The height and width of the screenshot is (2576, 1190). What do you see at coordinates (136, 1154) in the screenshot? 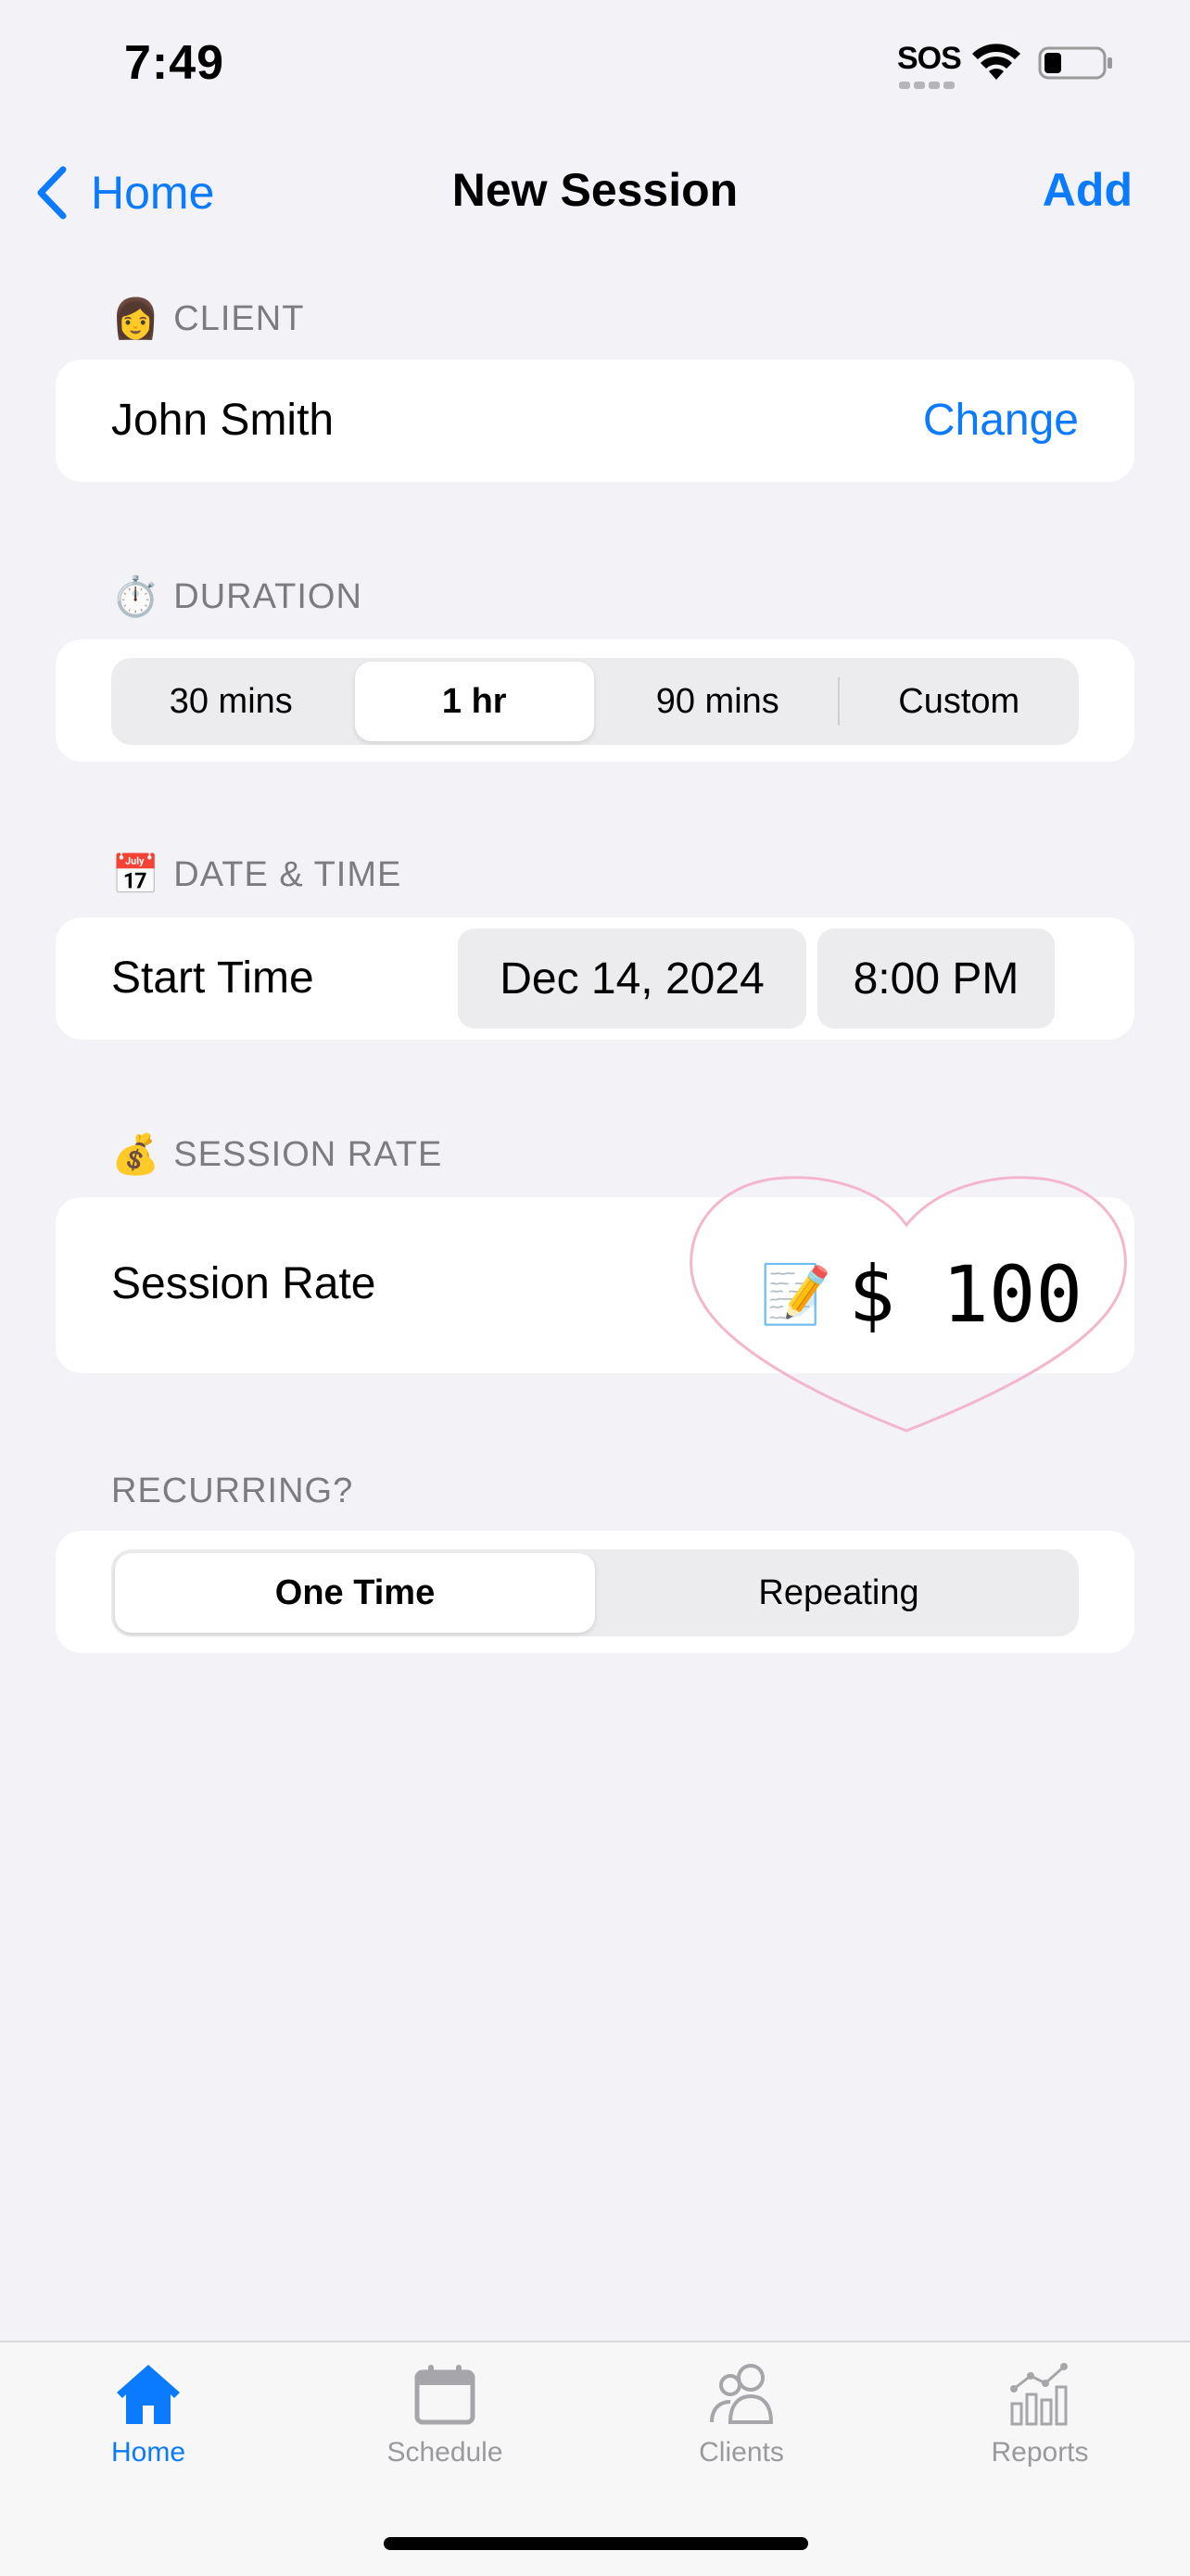
I see `money-bag-icon: 💰` at bounding box center [136, 1154].